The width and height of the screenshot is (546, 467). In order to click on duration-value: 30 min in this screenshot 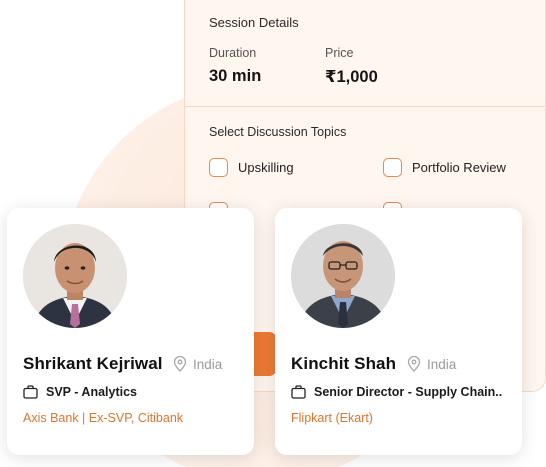, I will do `click(235, 76)`.